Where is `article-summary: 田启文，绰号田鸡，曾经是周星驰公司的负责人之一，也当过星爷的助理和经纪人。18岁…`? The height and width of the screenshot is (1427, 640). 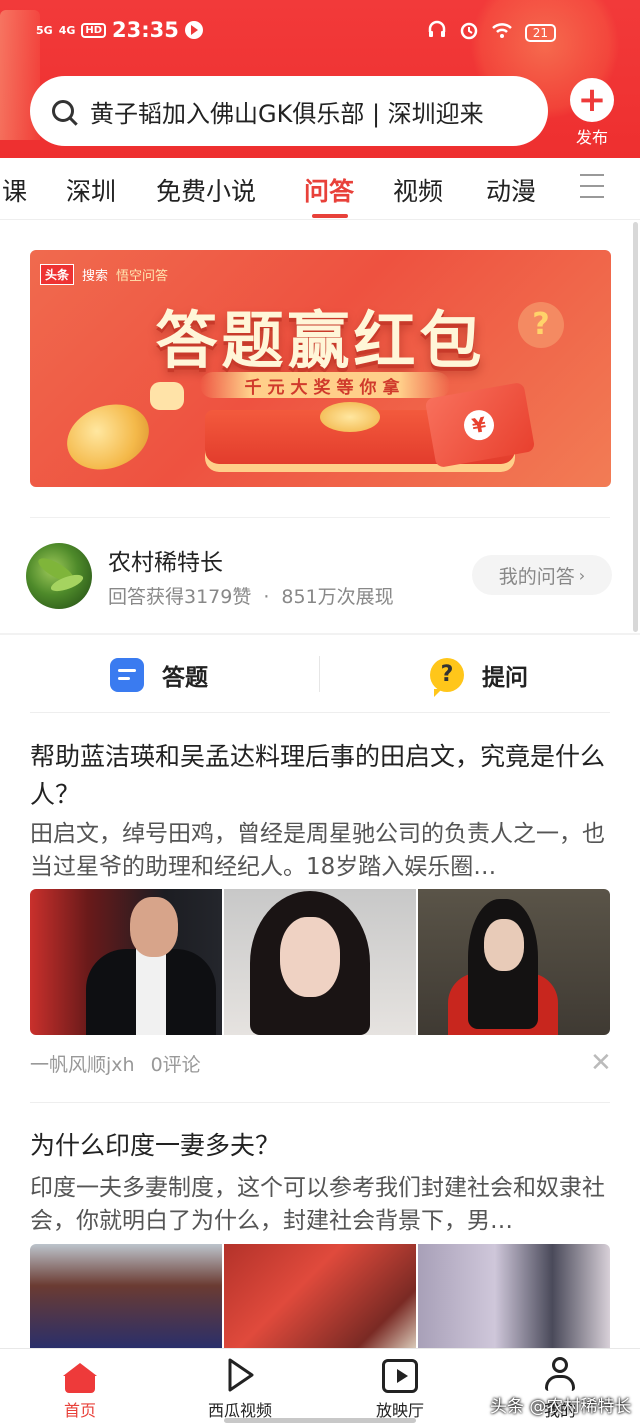
article-summary: 田启文，绰号田鸡，曾经是周星驰公司的负责人之一，也当过星爷的助理和经纪人。18岁… is located at coordinates (320, 851).